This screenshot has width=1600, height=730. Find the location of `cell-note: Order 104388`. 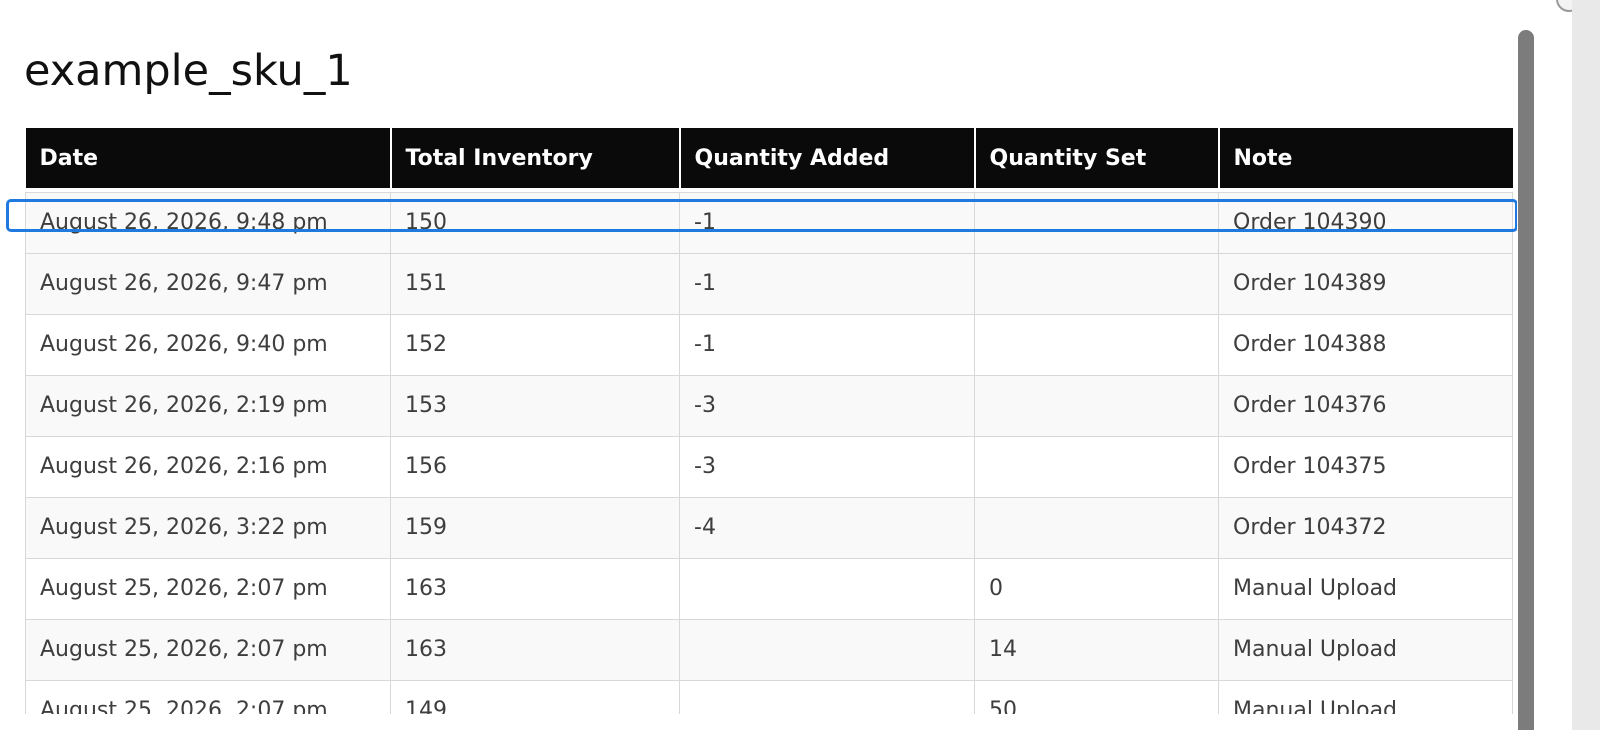

cell-note: Order 104388 is located at coordinates (1365, 344).